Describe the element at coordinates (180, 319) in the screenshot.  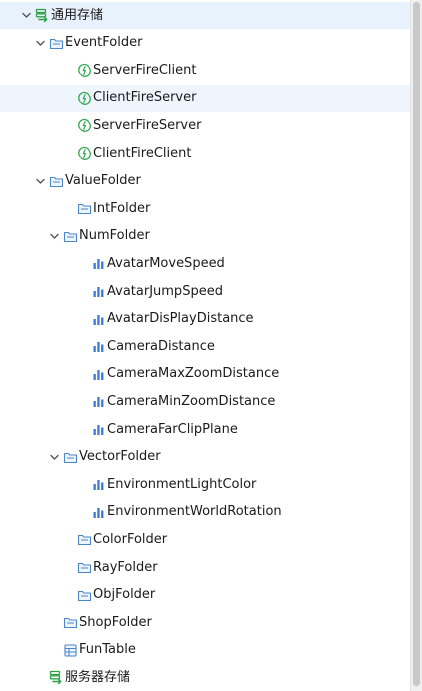
I see `tree-item-label: AvatarDisPlayDistance` at that location.